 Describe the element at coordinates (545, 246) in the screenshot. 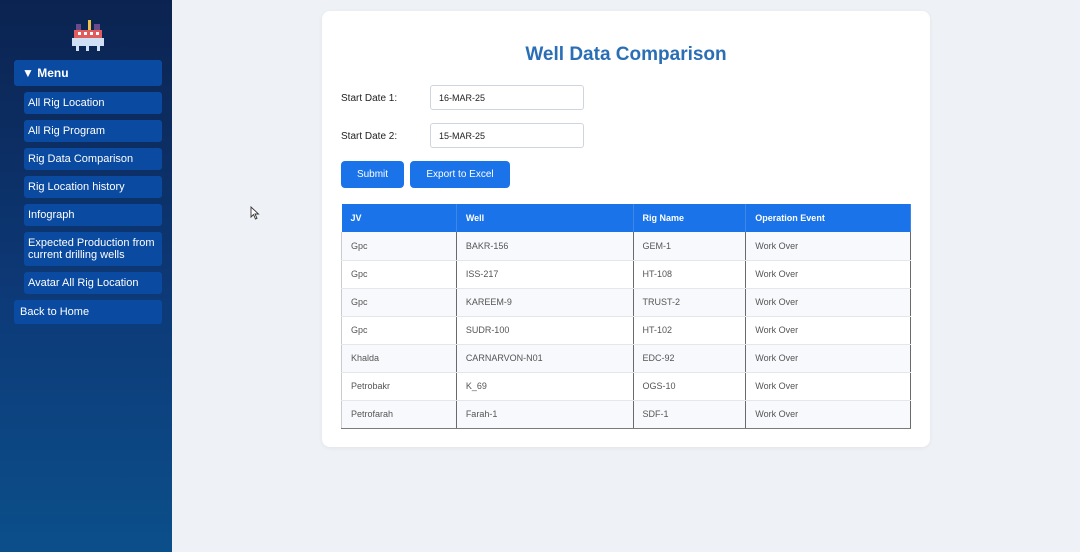

I see `cell-well: BAKR-156` at that location.